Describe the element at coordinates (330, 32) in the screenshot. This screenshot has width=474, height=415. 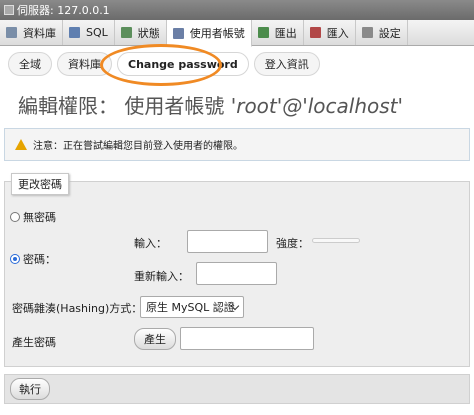
I see `tab-import: 匯入` at that location.